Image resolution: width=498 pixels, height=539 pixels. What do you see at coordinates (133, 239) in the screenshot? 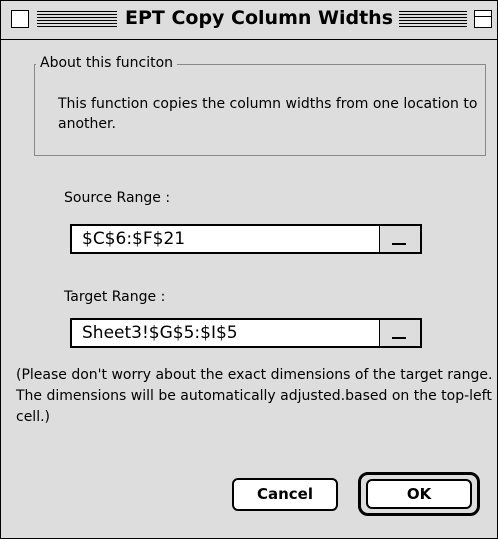
I see `source-range-value: $C$6:$F$21` at bounding box center [133, 239].